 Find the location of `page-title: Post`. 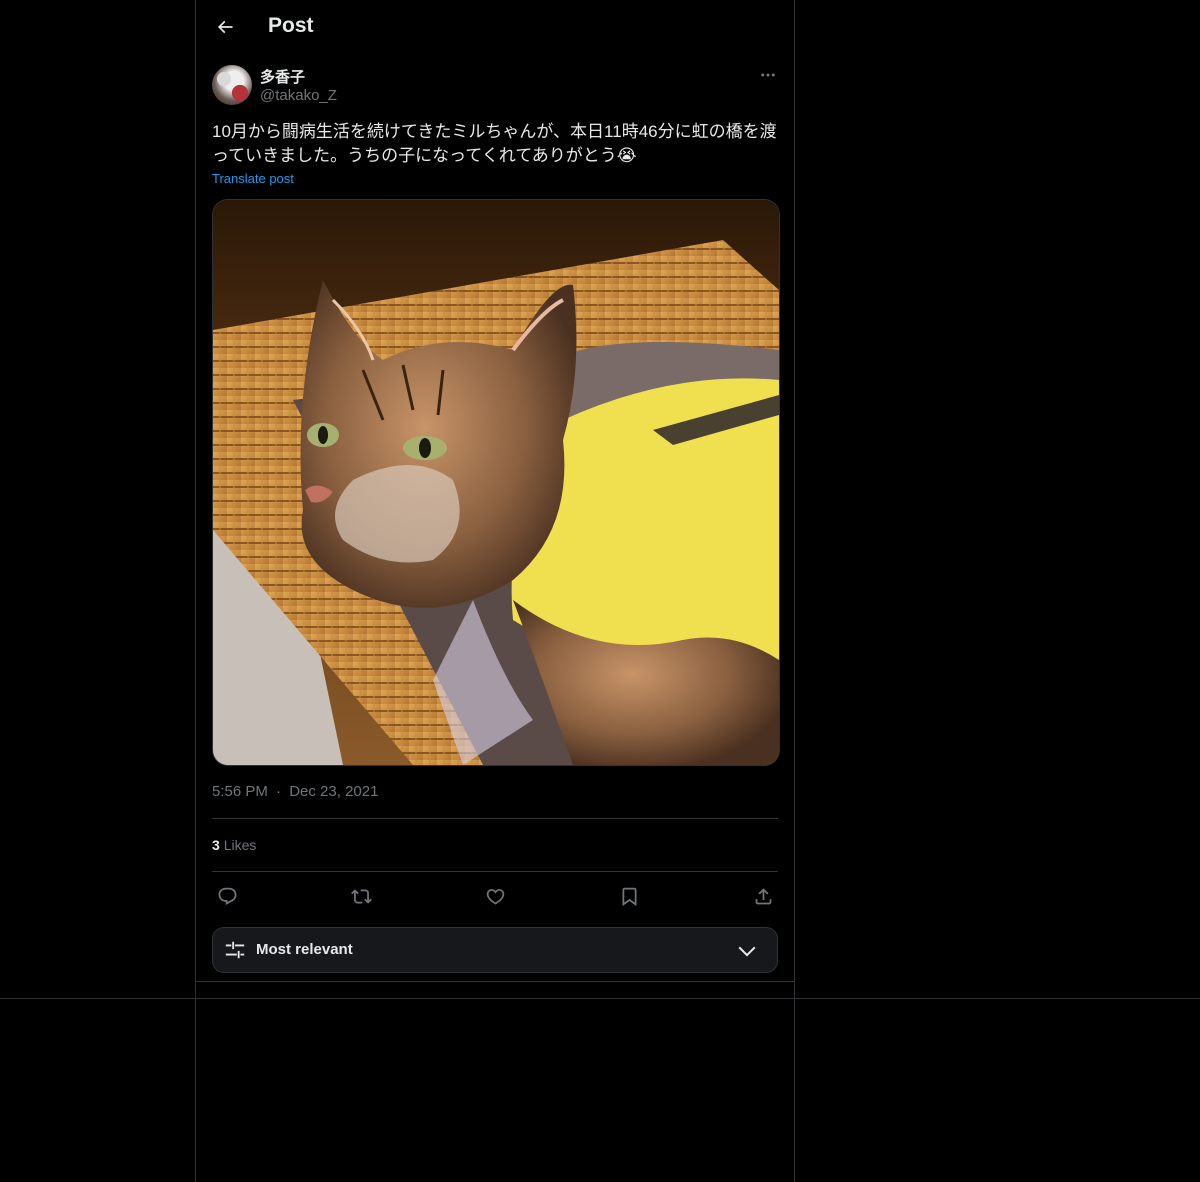

page-title: Post is located at coordinates (291, 25).